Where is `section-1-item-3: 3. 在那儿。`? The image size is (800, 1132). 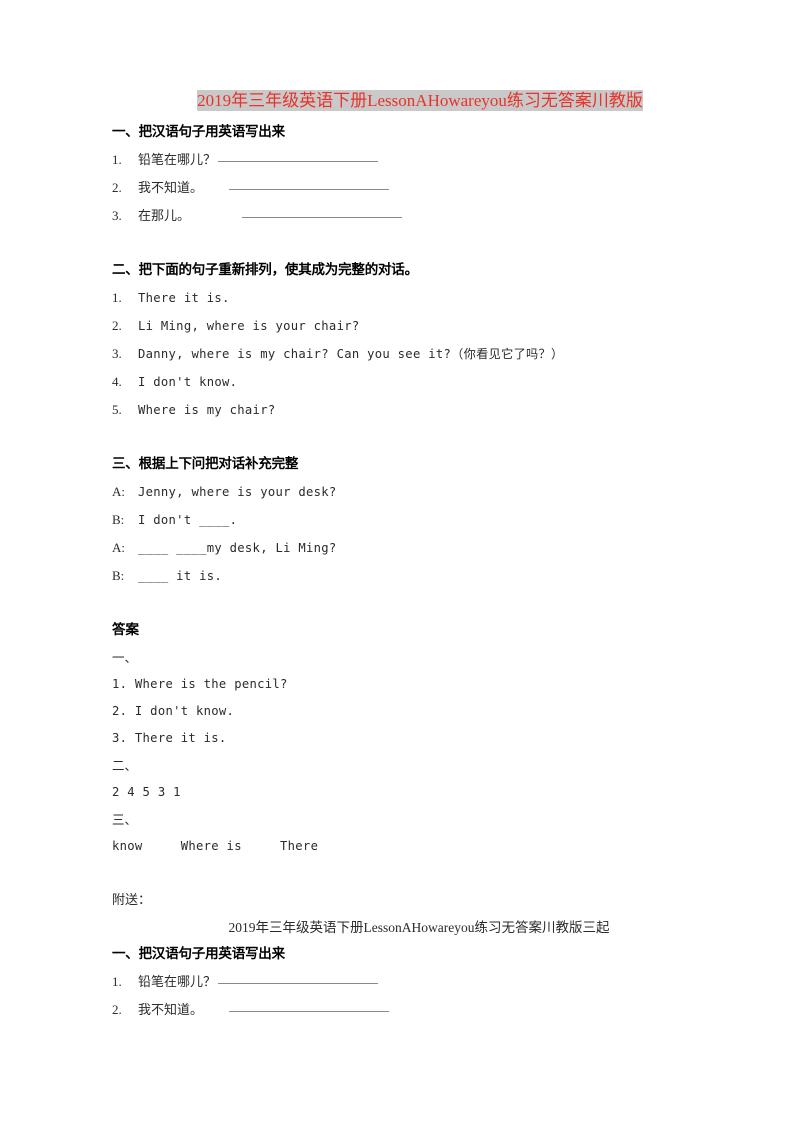
section-1-item-3: 3. 在那儿。 is located at coordinates (412, 216).